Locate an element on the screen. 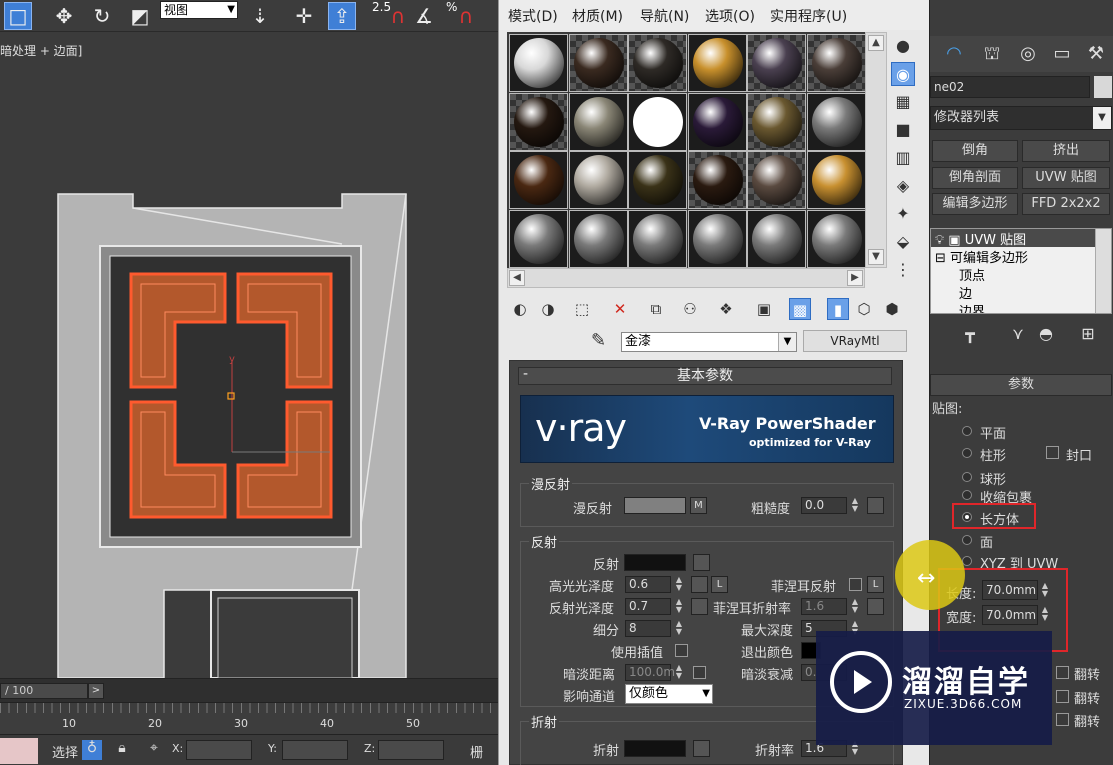 The width and height of the screenshot is (1113, 765). show-shaded-material-icon: ▩ is located at coordinates (800, 309).